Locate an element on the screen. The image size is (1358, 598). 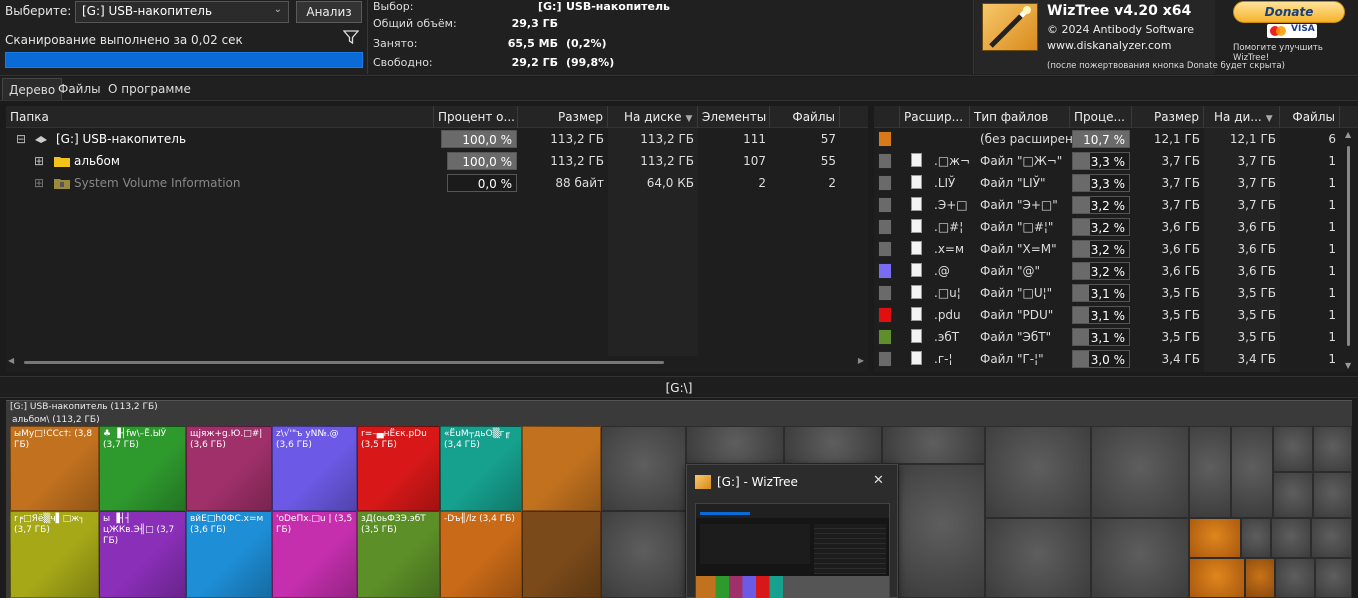
collapse-icon: ⊟ is located at coordinates (19, 139).